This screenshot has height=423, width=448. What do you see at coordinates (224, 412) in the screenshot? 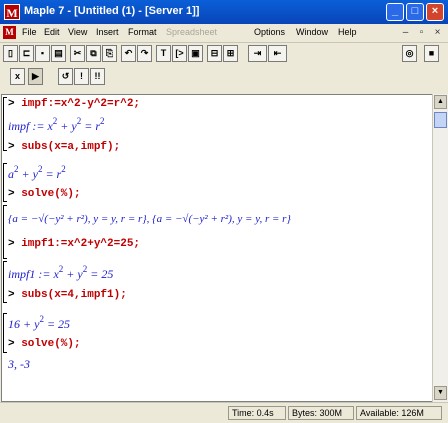
I see `status-bar: Time: 0.4s Bytes: 300M Available: 126M` at bounding box center [224, 412].